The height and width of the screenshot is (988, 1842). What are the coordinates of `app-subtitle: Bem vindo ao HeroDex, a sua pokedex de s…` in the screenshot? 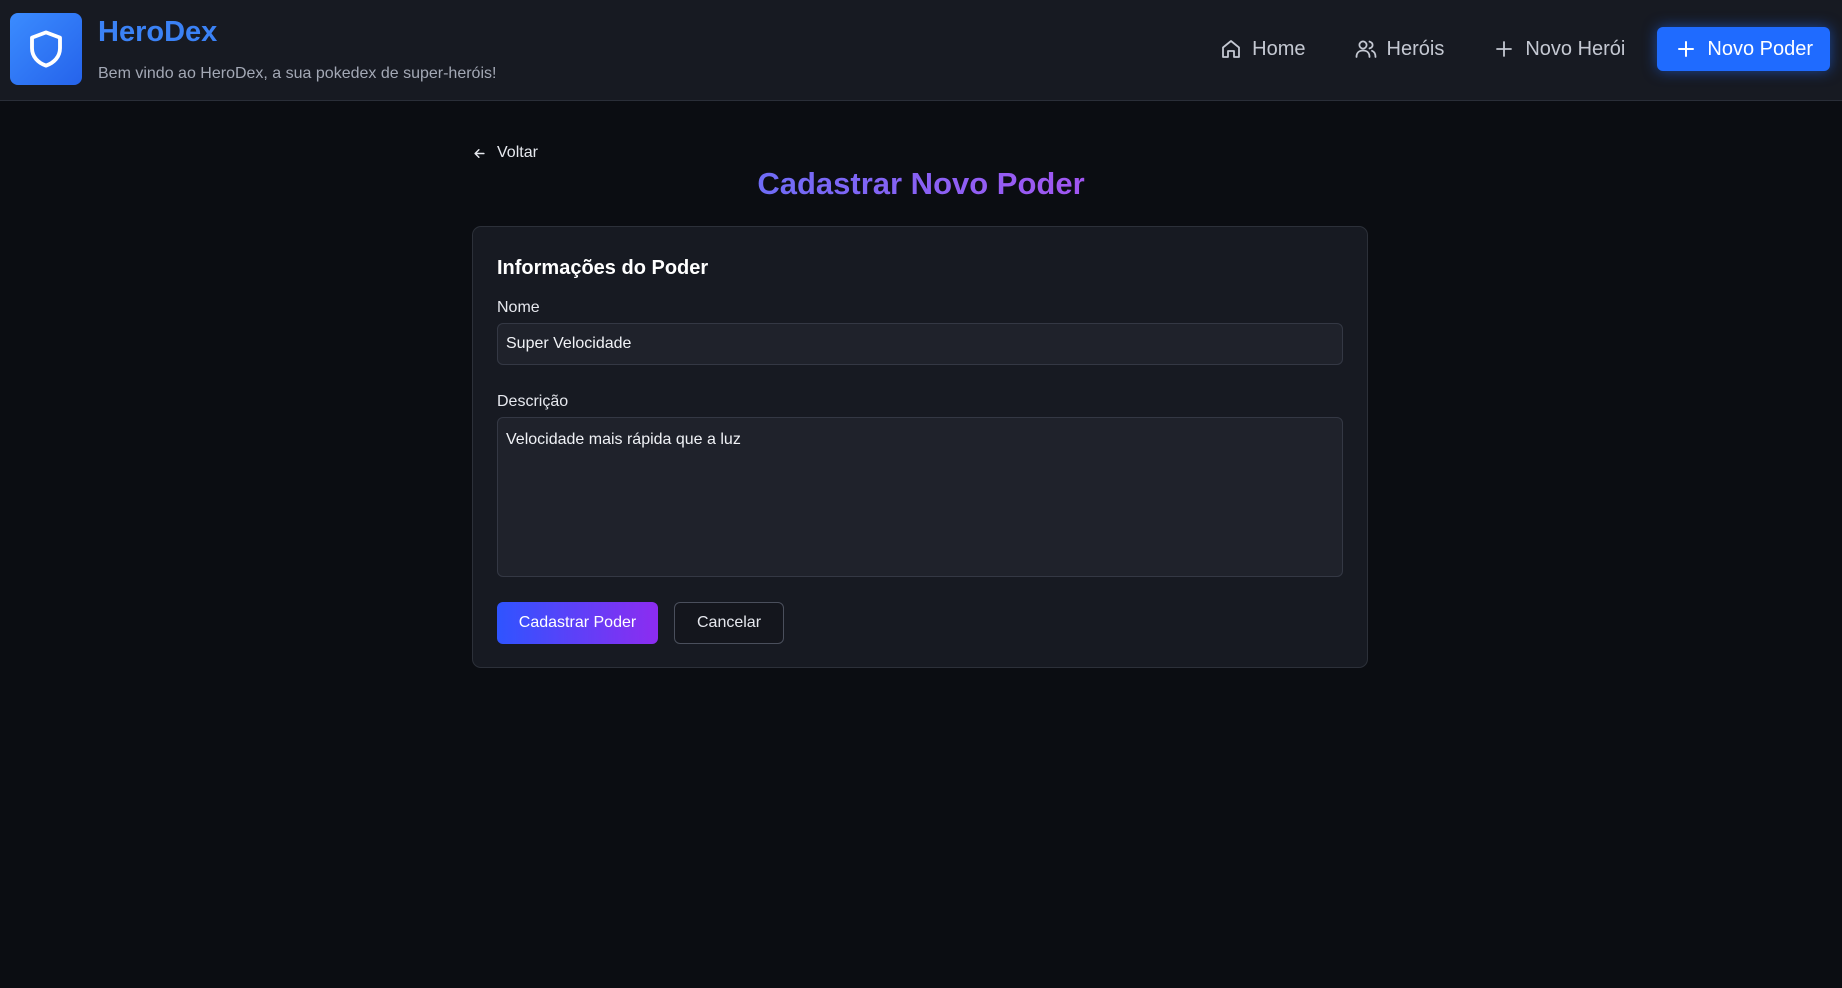 It's located at (297, 73).